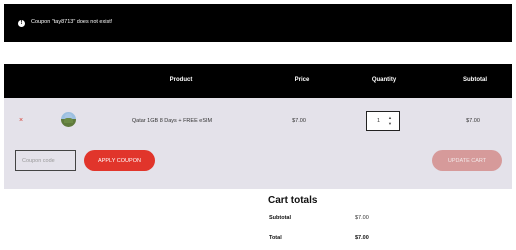  I want to click on subtotal-label: Subtotal, so click(280, 218).